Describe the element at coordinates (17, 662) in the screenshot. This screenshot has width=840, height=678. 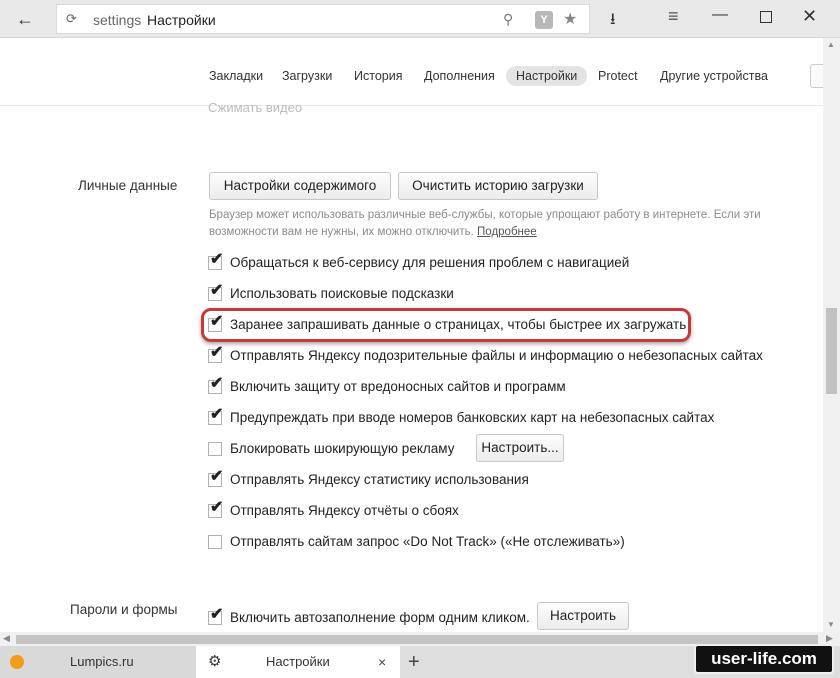
I see `orange-favicon-icon` at that location.